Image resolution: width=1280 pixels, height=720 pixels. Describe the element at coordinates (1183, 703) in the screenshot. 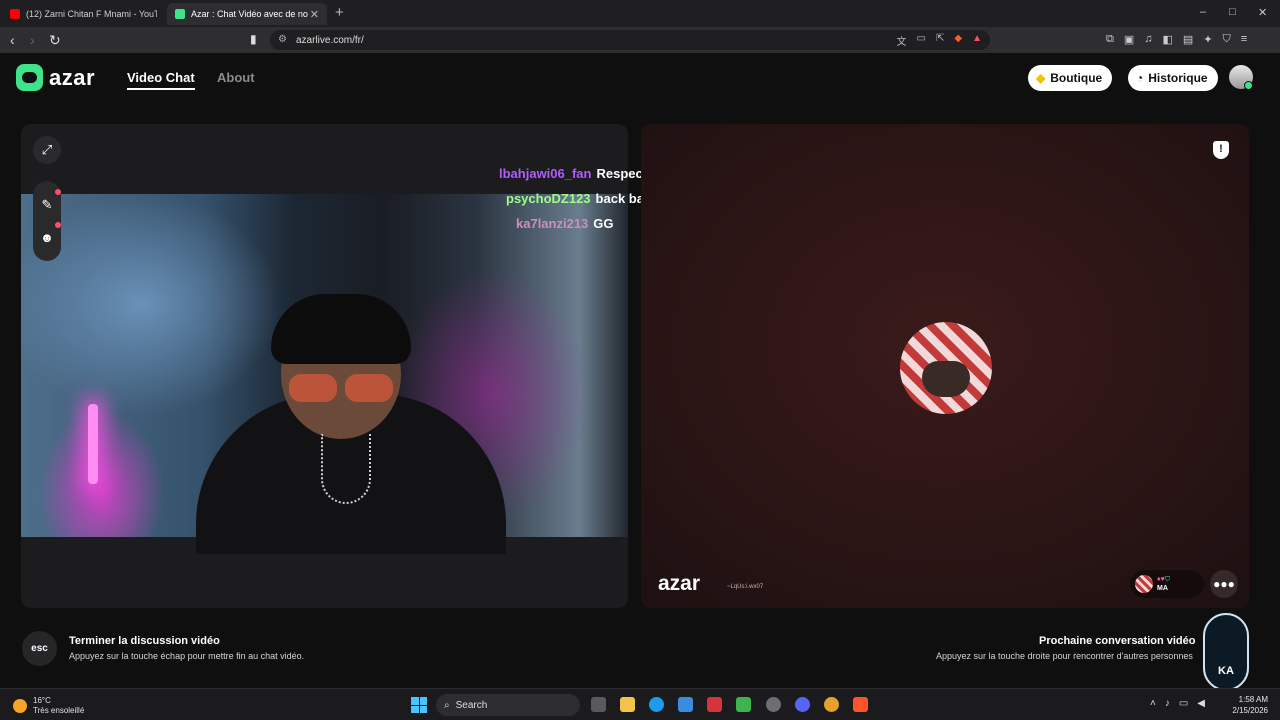

I see `network-icon: ▭` at that location.